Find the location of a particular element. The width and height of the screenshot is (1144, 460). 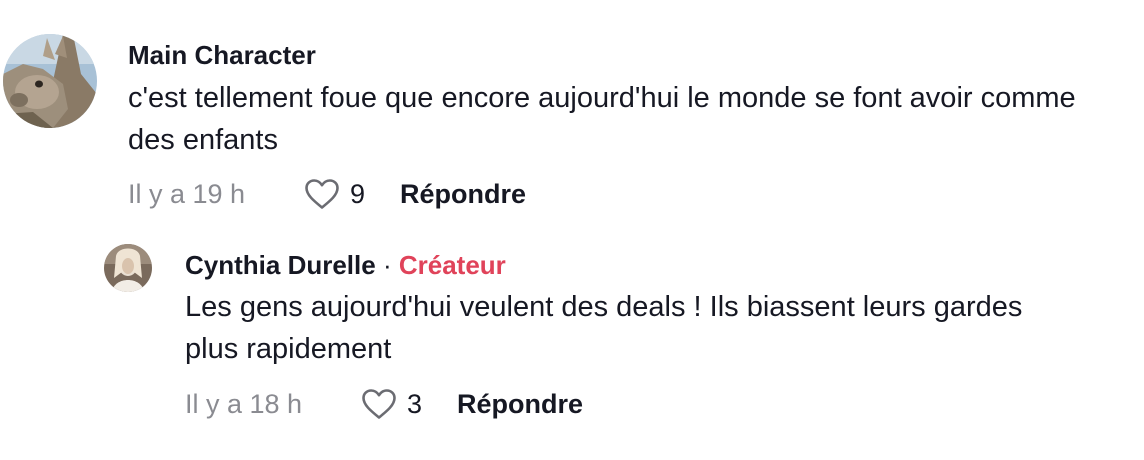

comment-username: Cynthia Durelle · Créateur is located at coordinates (345, 265).